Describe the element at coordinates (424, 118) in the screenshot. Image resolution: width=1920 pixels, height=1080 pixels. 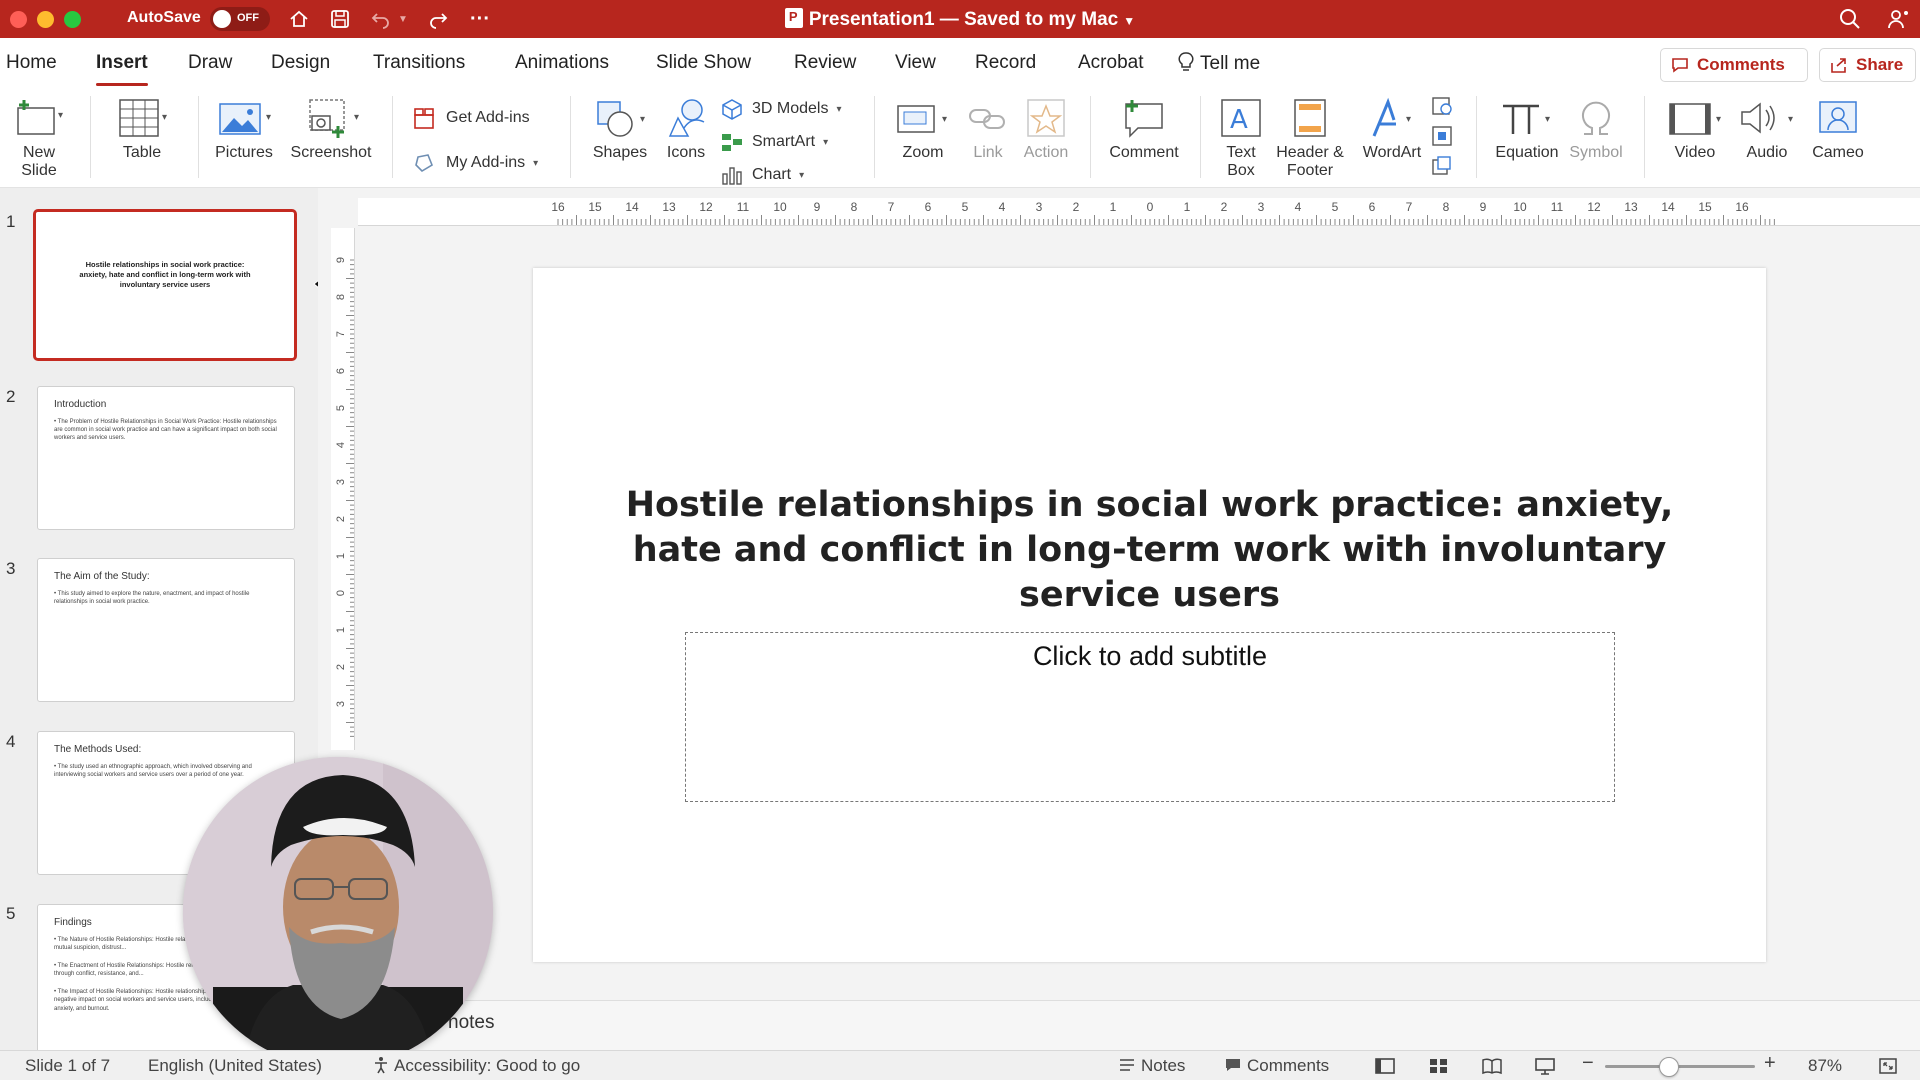
I see `addins-store-icon` at that location.